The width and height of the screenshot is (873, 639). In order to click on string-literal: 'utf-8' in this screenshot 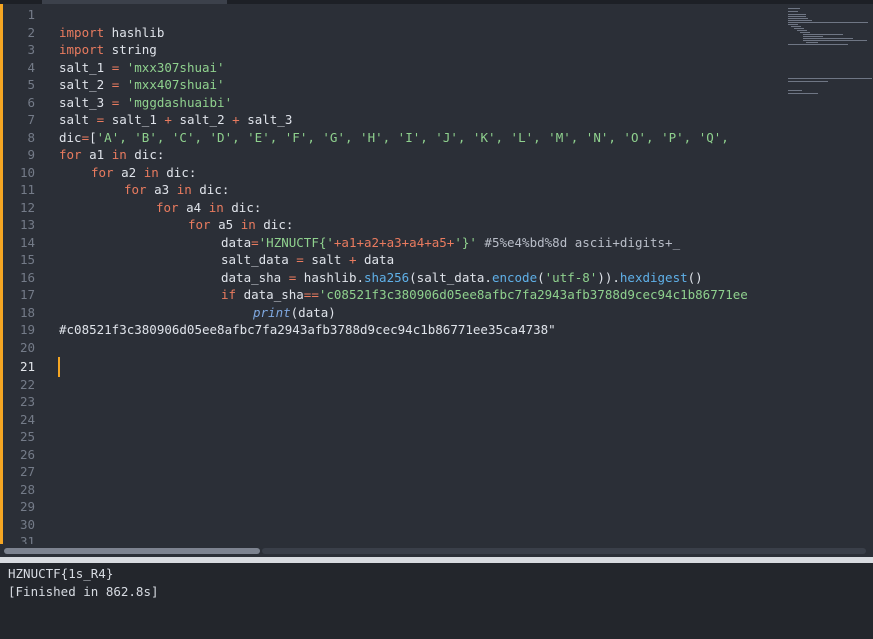, I will do `click(571, 277)`.